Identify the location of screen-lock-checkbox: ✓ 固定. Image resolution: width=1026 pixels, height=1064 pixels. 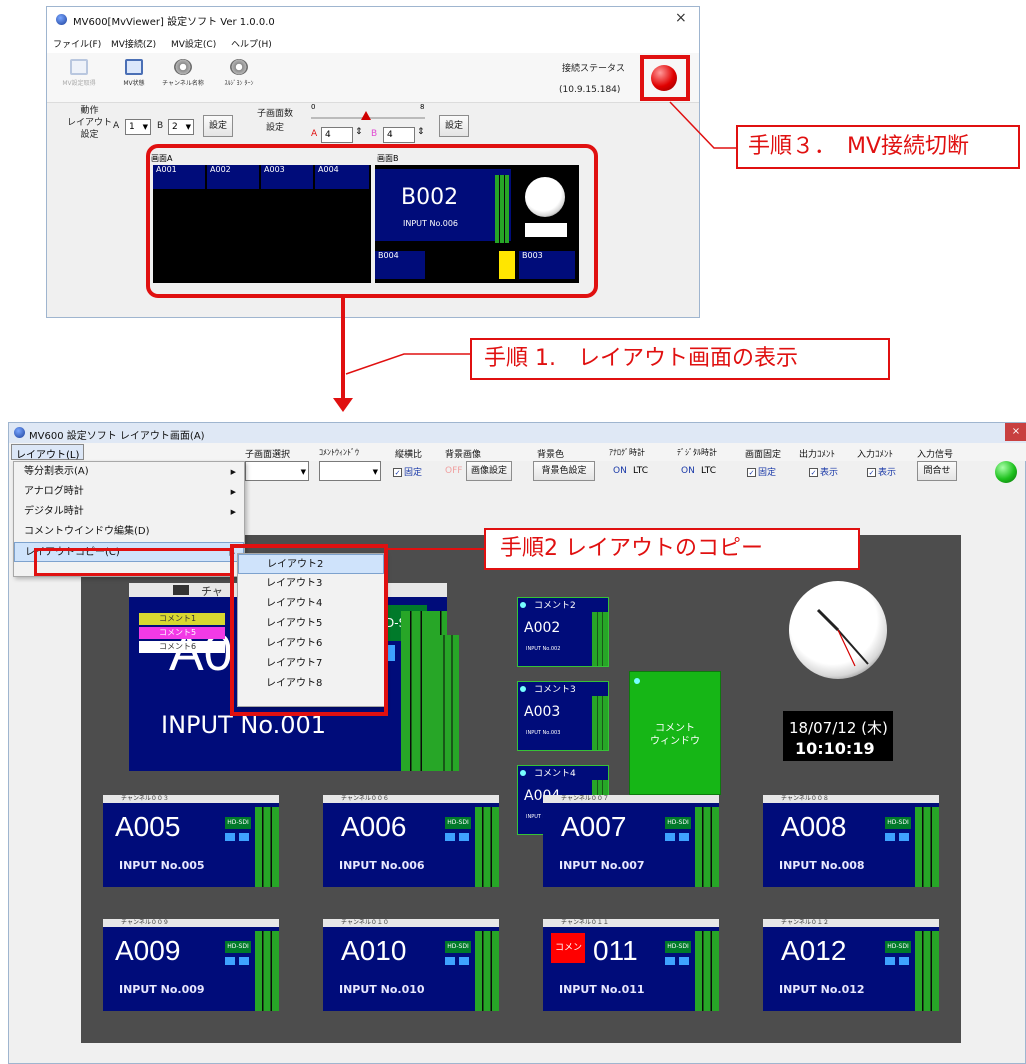
(761, 471).